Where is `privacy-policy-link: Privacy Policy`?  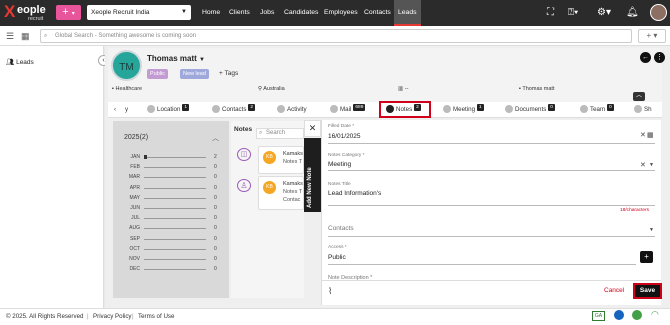 privacy-policy-link: Privacy Policy is located at coordinates (112, 316).